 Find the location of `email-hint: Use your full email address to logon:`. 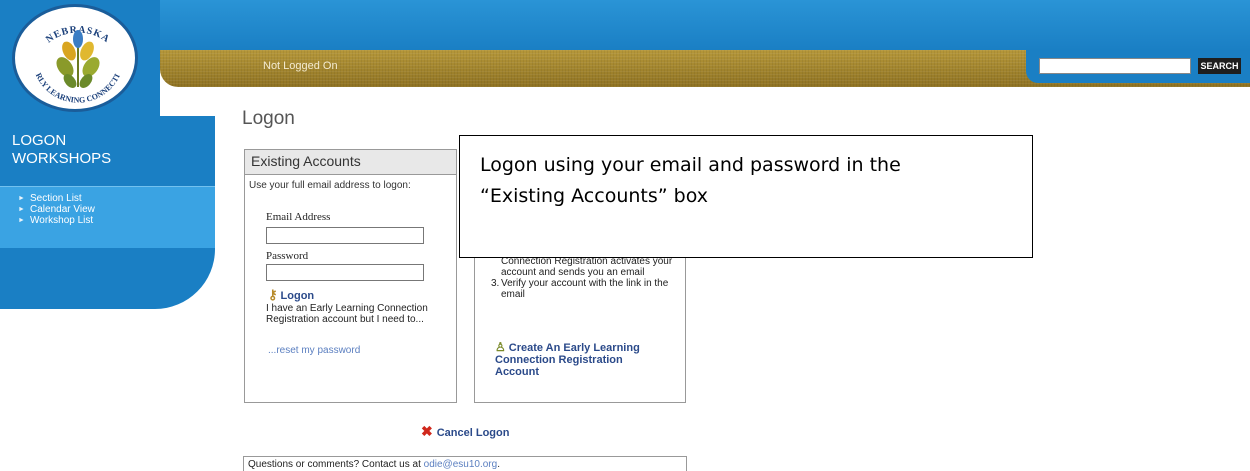

email-hint: Use your full email address to logon: is located at coordinates (330, 185).